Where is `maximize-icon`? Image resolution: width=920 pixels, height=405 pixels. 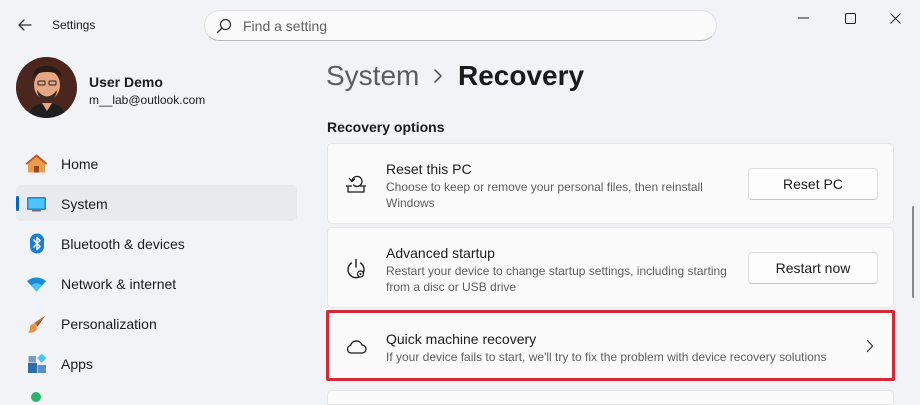
maximize-icon is located at coordinates (850, 18).